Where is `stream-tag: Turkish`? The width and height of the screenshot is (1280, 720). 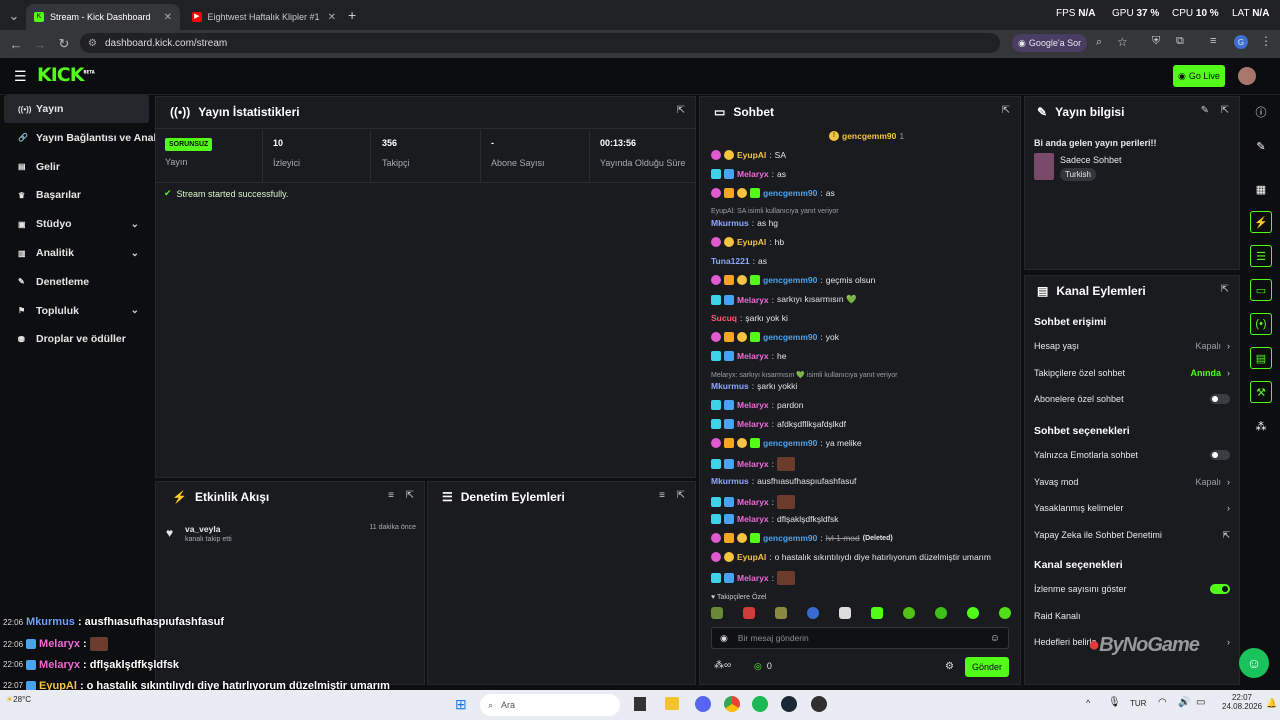
stream-tag: Turkish is located at coordinates (1078, 174).